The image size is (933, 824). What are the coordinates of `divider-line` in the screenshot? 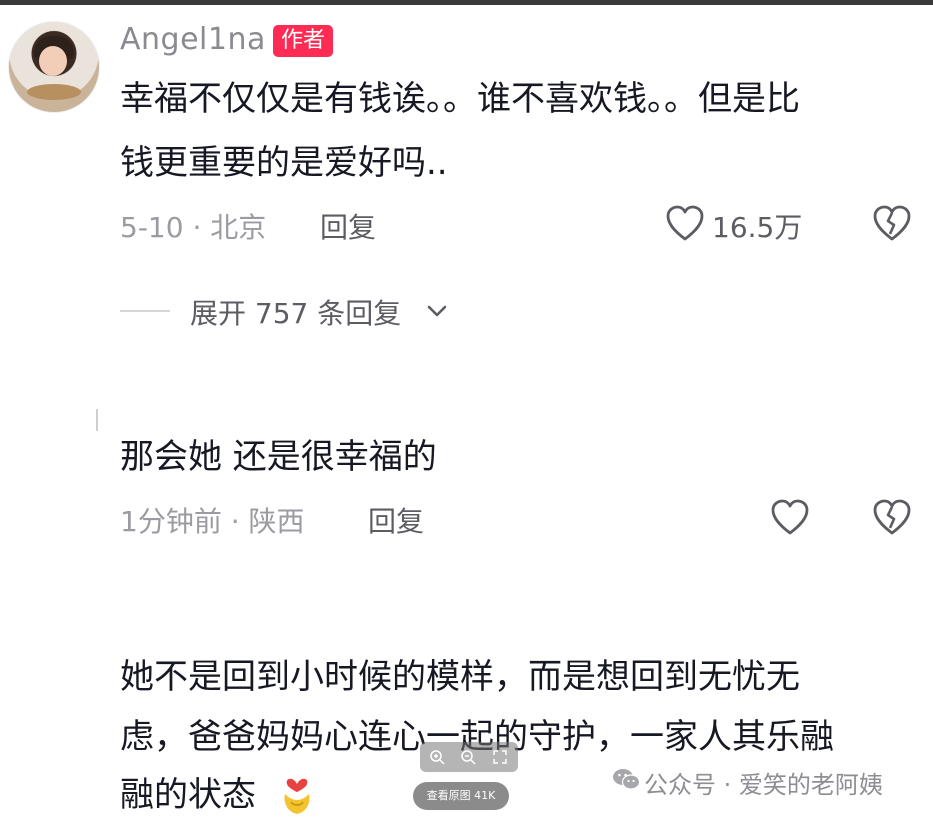 It's located at (145, 311).